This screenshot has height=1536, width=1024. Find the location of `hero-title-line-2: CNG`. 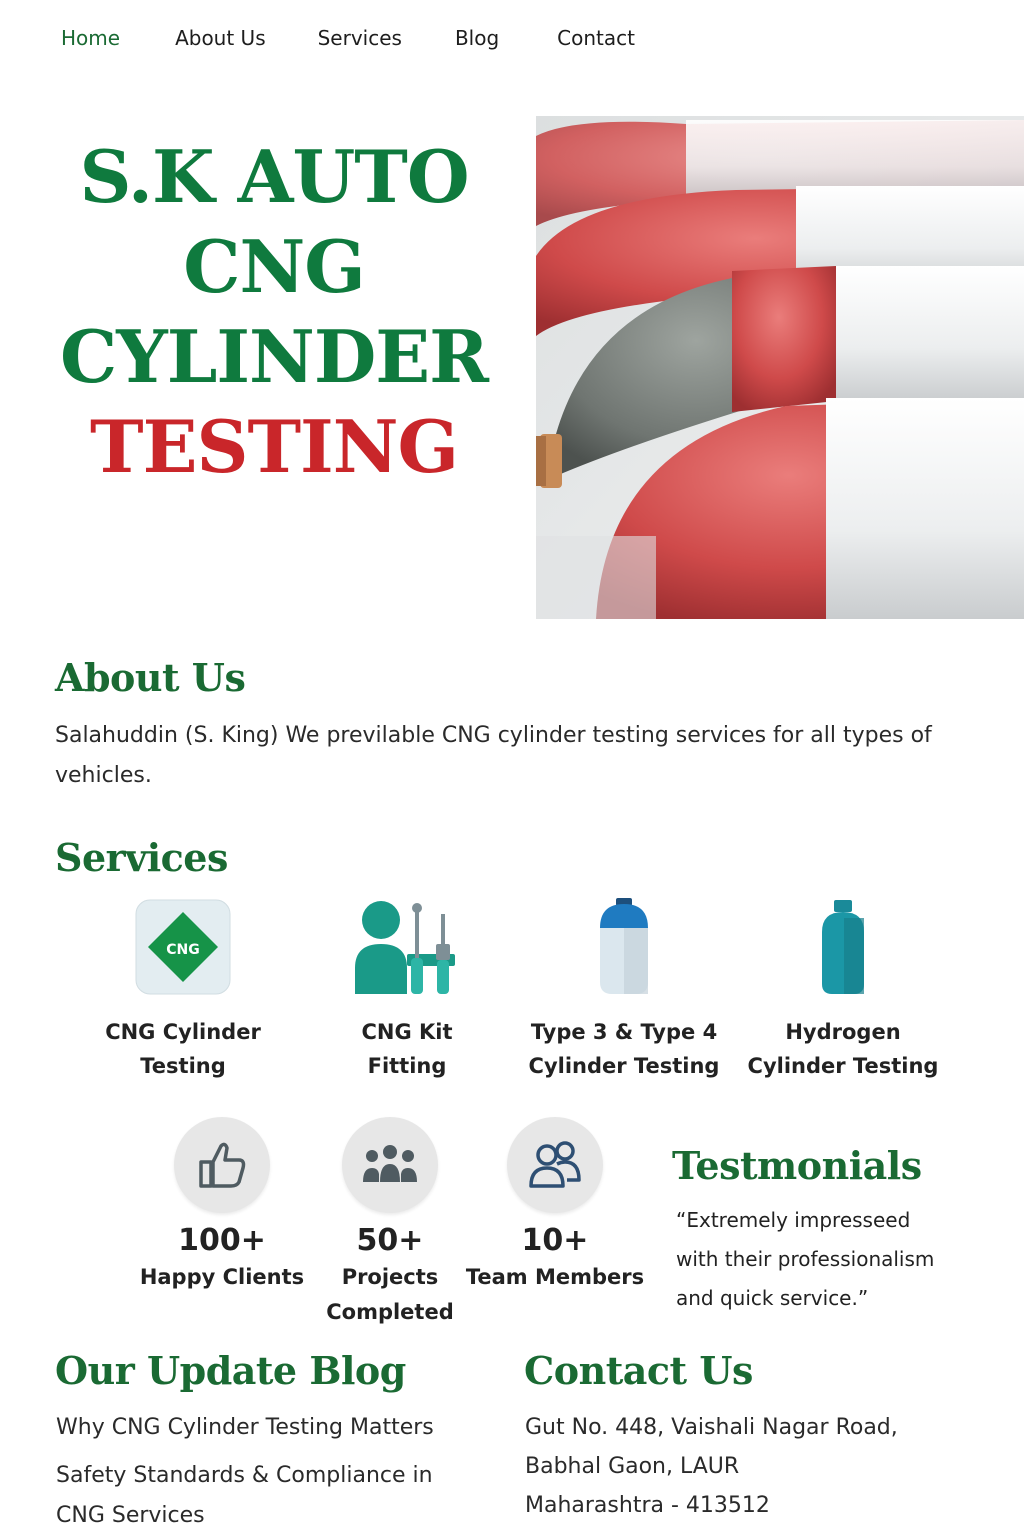

hero-title-line-2: CNG is located at coordinates (274, 266).